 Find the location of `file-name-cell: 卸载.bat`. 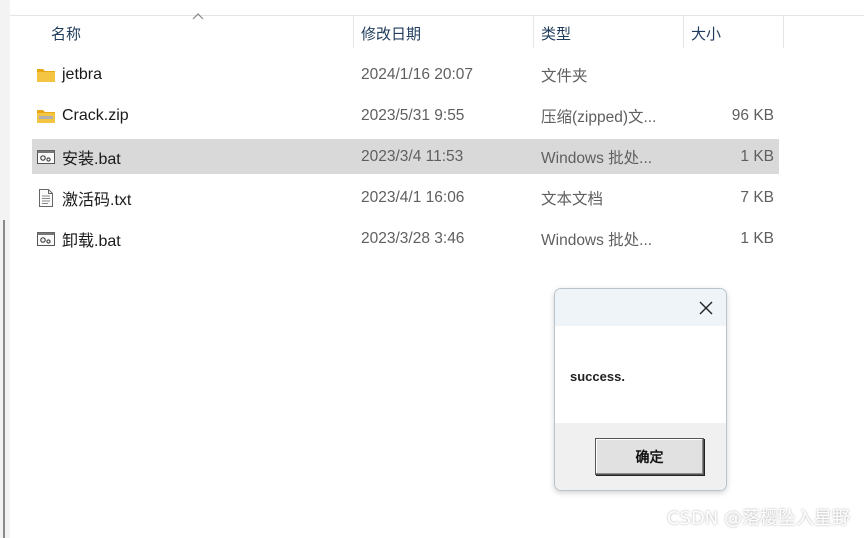

file-name-cell: 卸载.bat is located at coordinates (194, 238).